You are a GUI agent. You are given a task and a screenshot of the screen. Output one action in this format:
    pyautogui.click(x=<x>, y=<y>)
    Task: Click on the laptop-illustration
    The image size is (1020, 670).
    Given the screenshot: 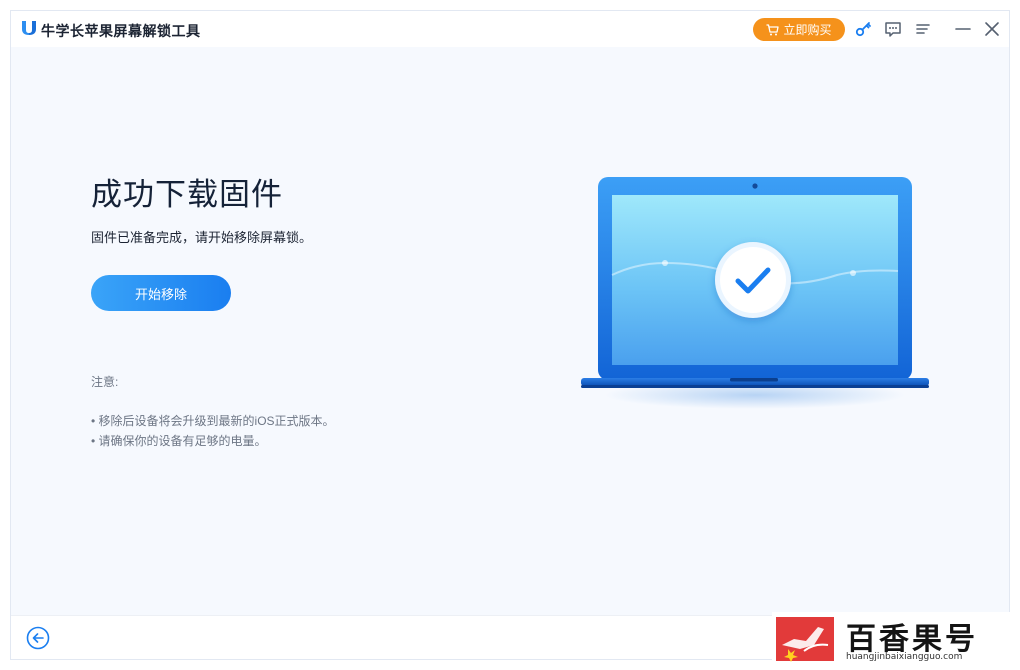 What is the action you would take?
    pyautogui.click(x=755, y=293)
    